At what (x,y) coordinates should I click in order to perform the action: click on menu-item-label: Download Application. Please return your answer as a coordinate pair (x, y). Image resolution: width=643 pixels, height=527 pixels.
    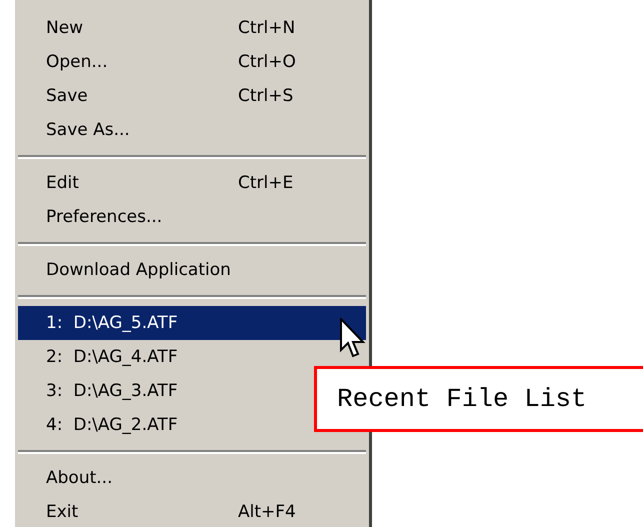
    Looking at the image, I should click on (138, 270).